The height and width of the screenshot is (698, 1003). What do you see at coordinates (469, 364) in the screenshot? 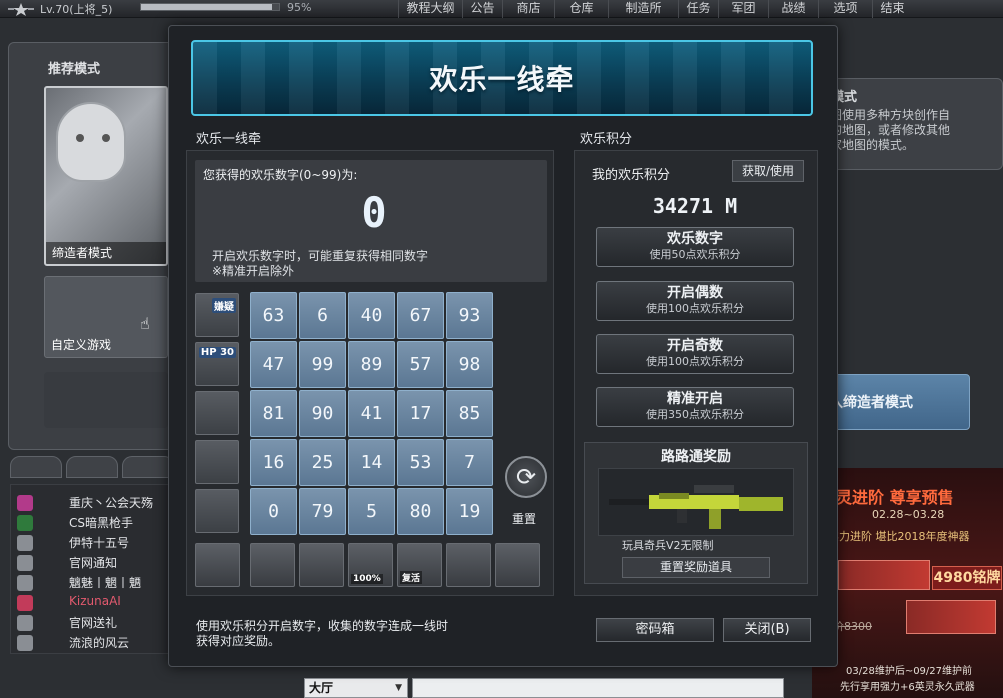
I see `number-cell: 98` at bounding box center [469, 364].